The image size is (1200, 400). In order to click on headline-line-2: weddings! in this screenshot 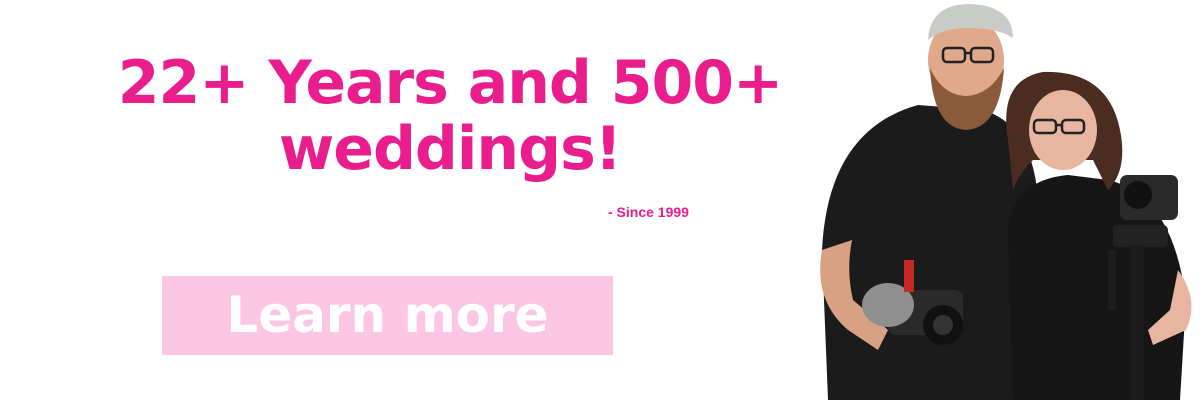, I will do `click(450, 149)`.